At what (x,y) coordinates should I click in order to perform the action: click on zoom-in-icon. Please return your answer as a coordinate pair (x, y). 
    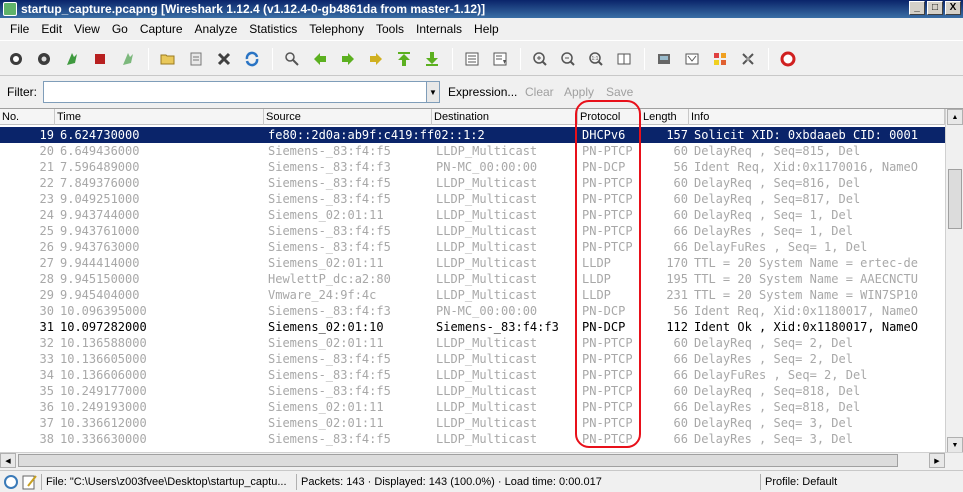
    Looking at the image, I should click on (540, 59).